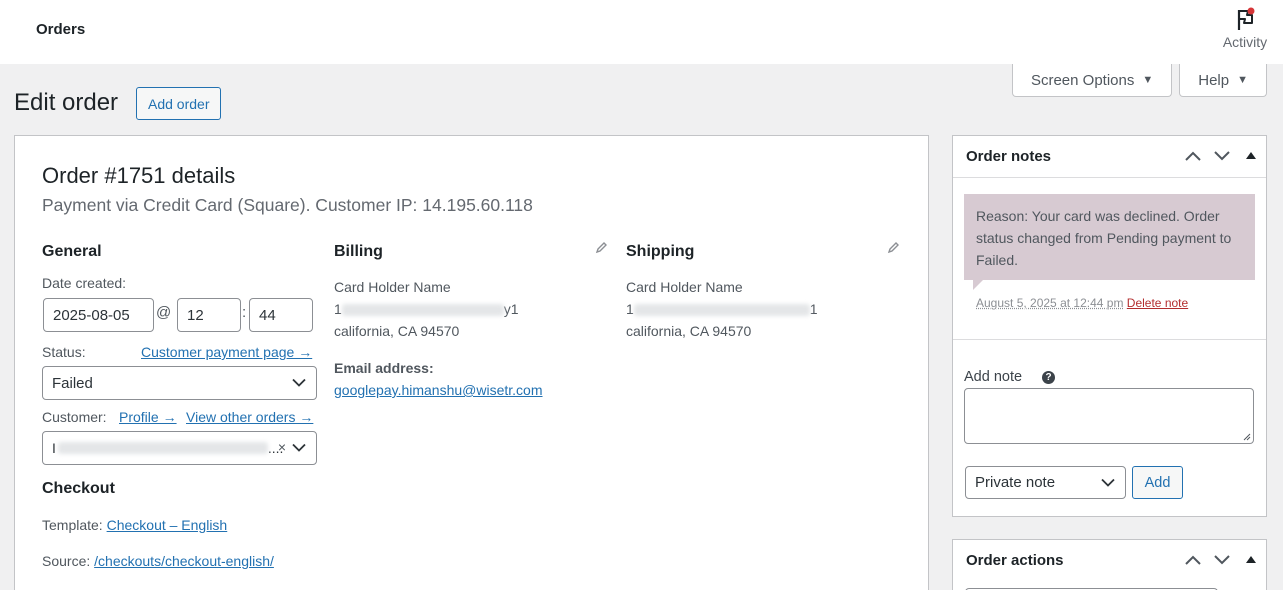  I want to click on help-button: Help ▼, so click(1223, 80).